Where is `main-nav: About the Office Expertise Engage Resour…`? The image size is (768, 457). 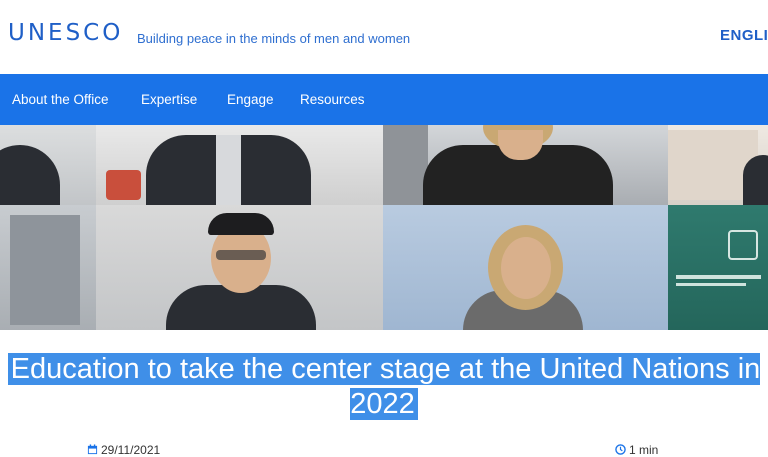
main-nav: About the Office Expertise Engage Resour… is located at coordinates (384, 99).